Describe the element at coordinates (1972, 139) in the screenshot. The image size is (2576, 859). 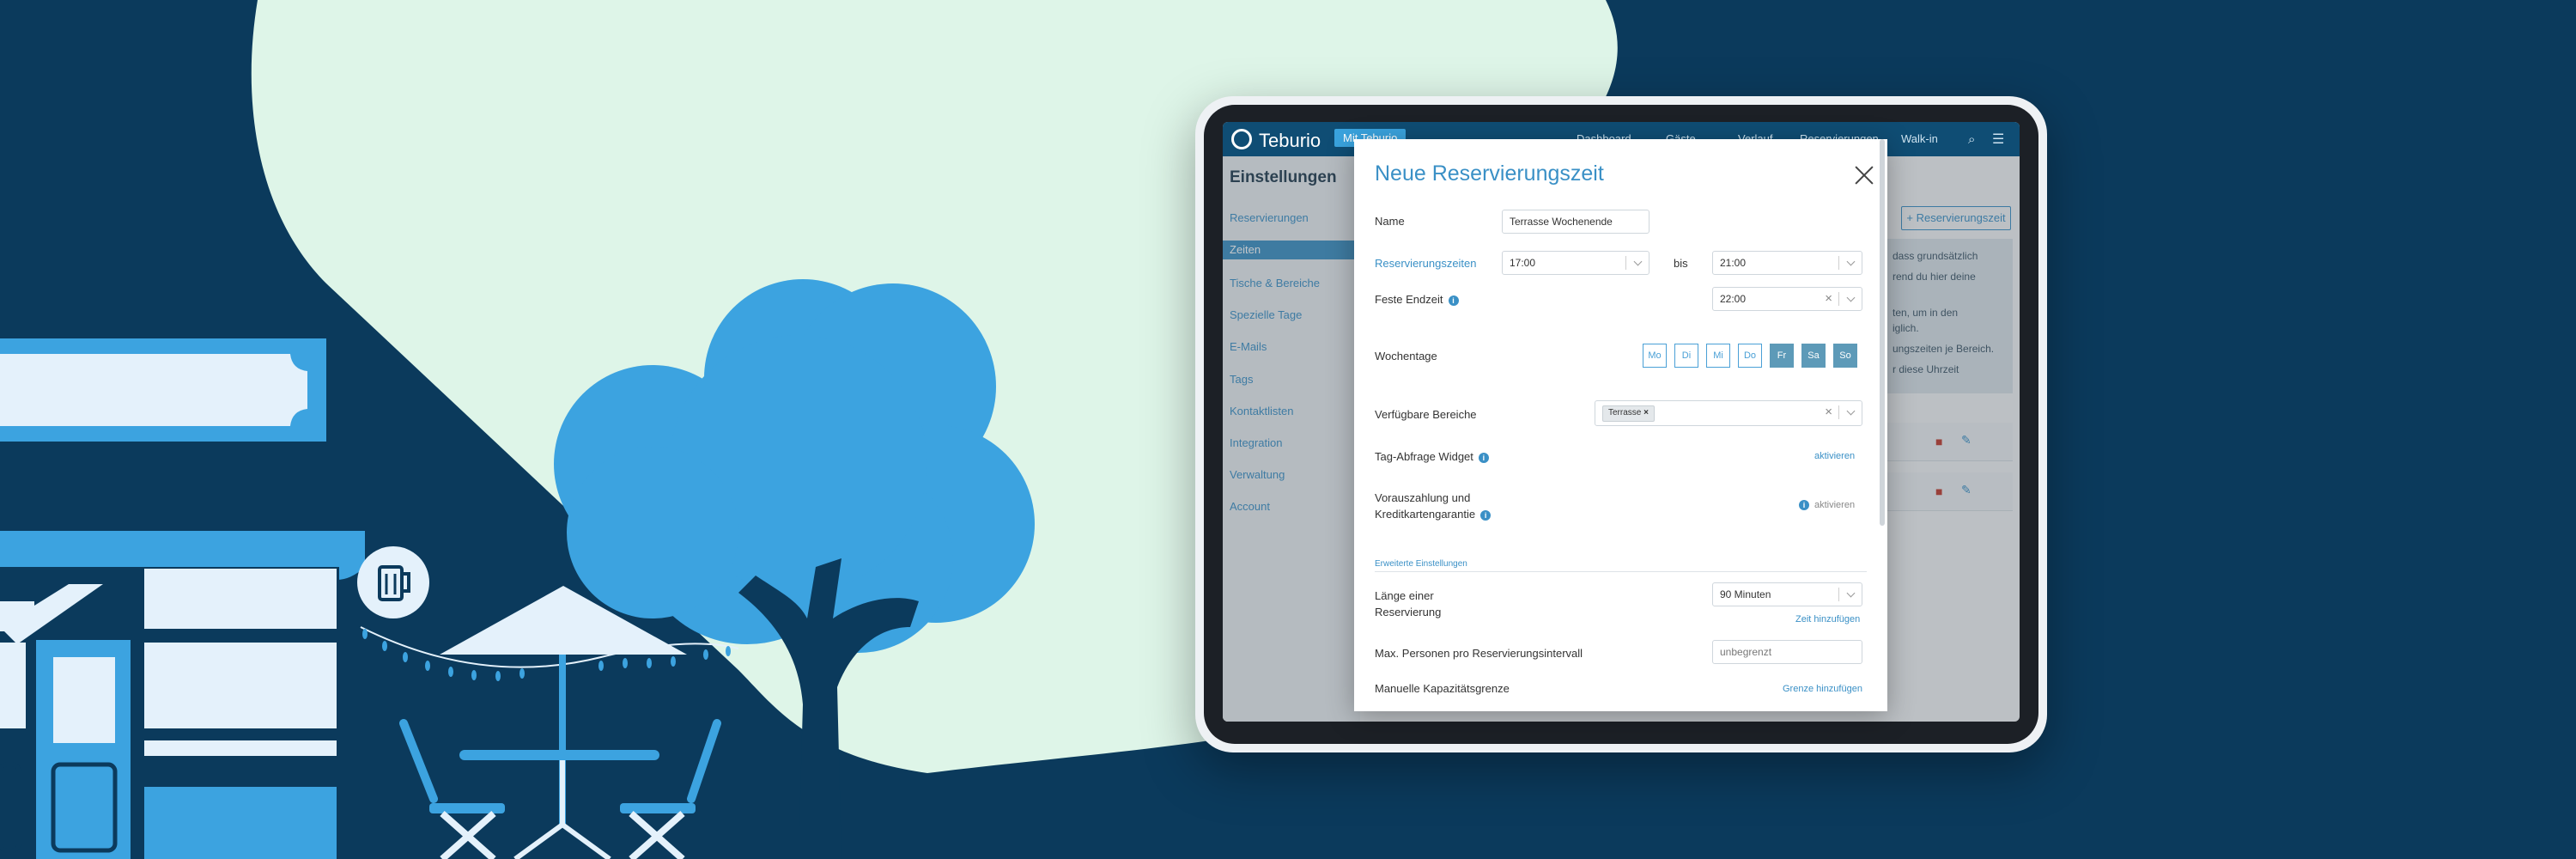
I see `search-icon: ⌕` at that location.